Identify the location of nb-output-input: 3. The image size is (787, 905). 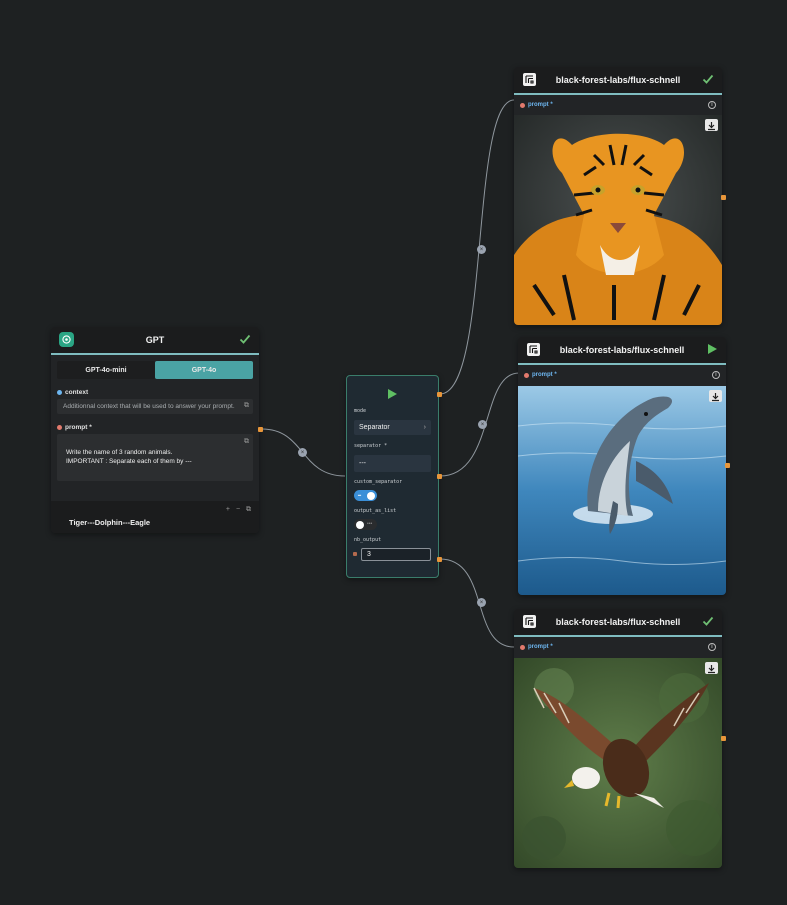
(396, 554).